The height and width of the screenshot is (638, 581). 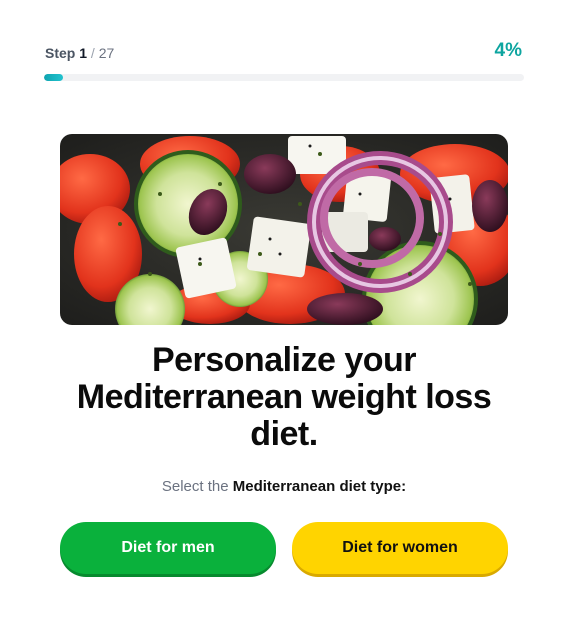 I want to click on step-word: Step, so click(x=60, y=53).